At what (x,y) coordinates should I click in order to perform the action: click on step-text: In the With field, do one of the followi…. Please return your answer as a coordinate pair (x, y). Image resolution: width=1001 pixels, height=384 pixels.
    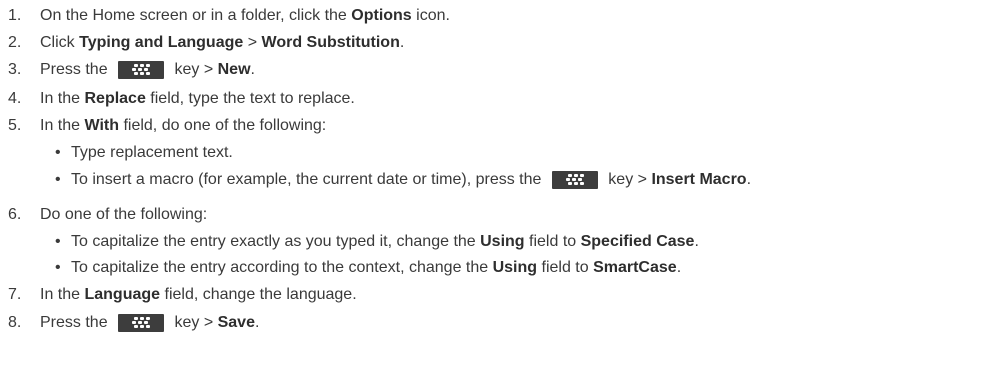
    Looking at the image, I should click on (183, 126).